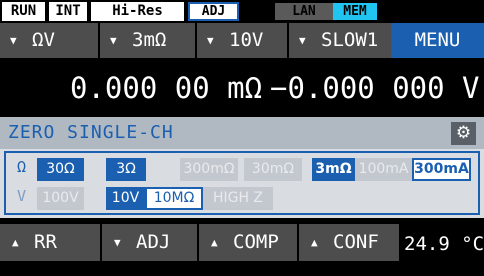 This screenshot has width=484, height=276. Describe the element at coordinates (304, 11) in the screenshot. I see `lan-indicator: LAN` at that location.